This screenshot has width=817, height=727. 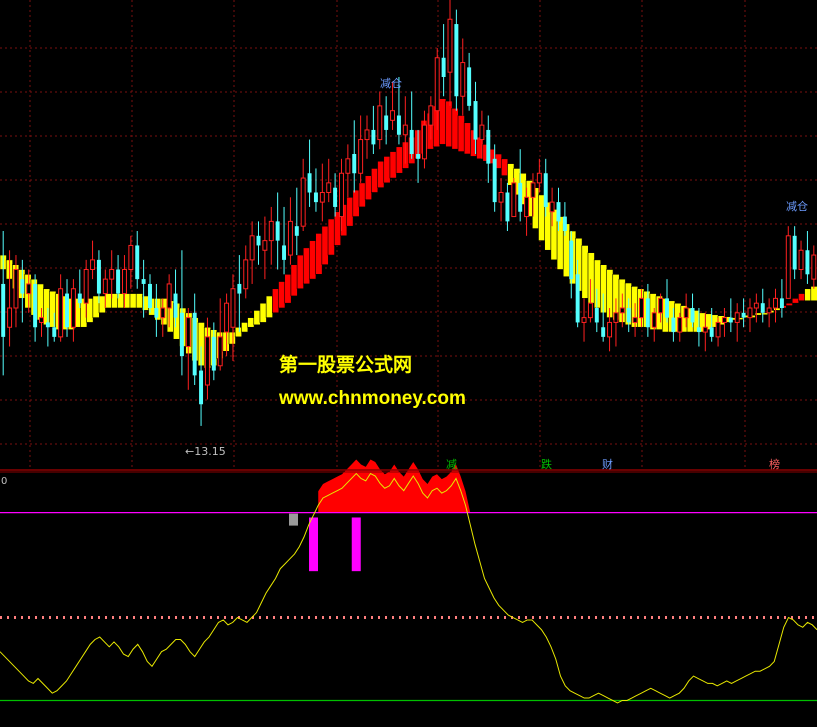 I want to click on zero-axis-label: 0, so click(x=4, y=481).